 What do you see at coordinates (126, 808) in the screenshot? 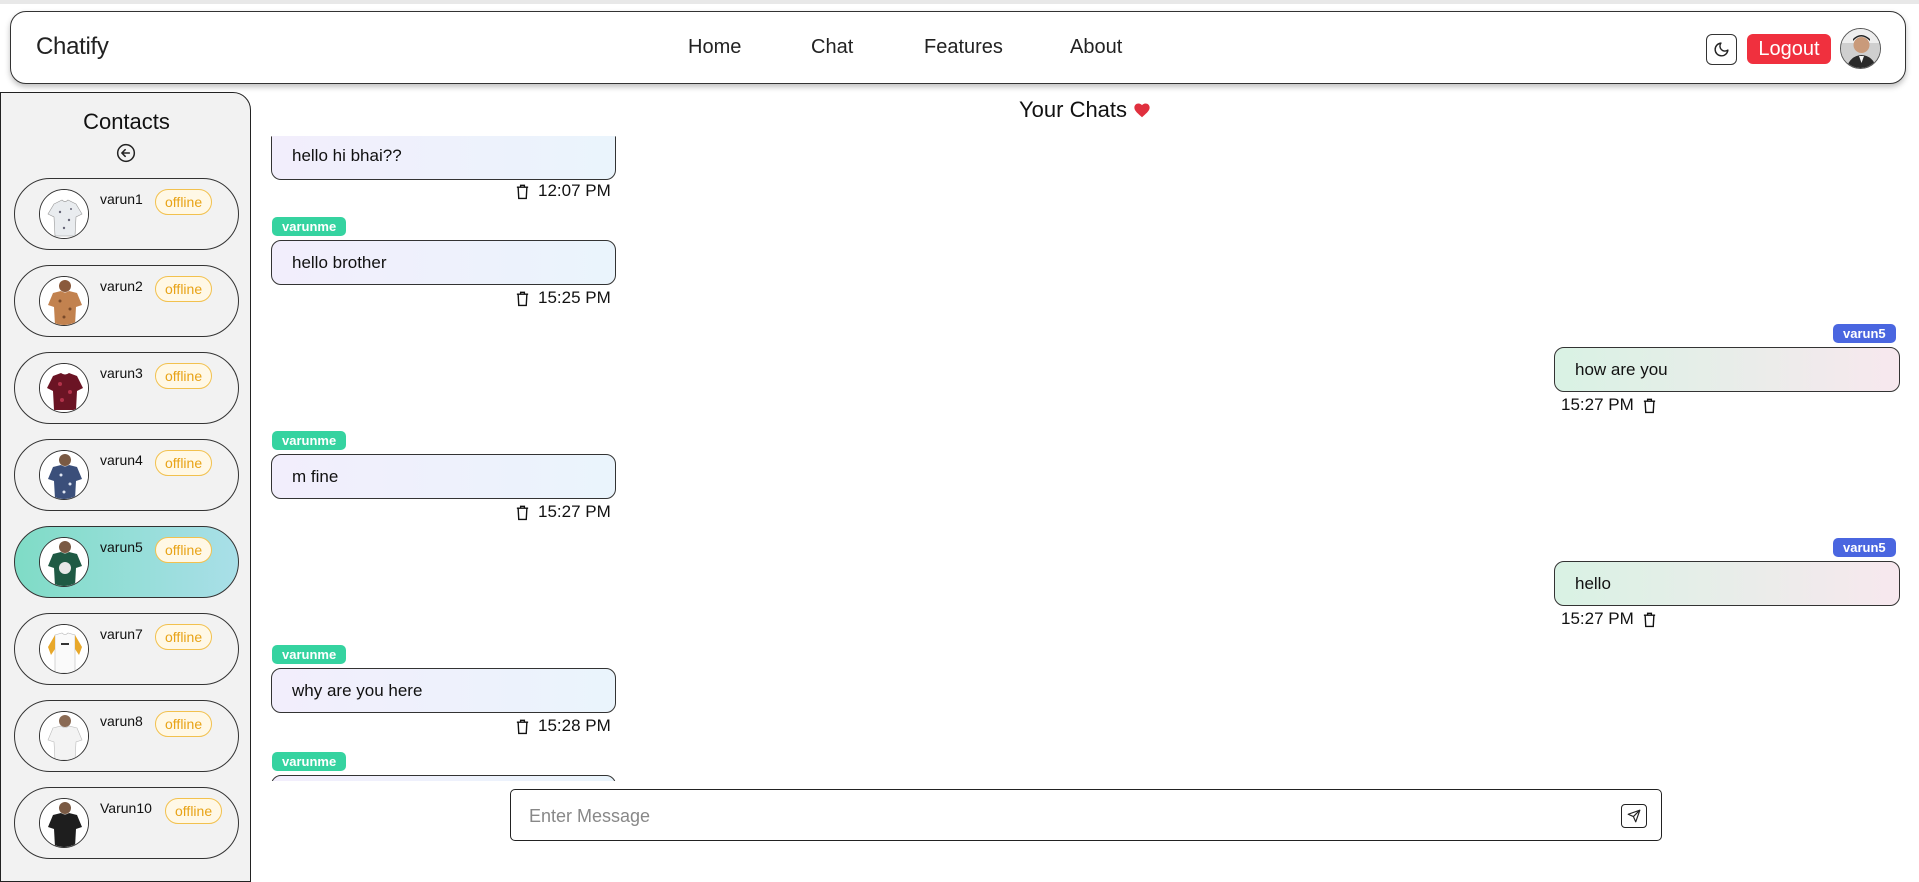
I see `contact-name: Varun10` at bounding box center [126, 808].